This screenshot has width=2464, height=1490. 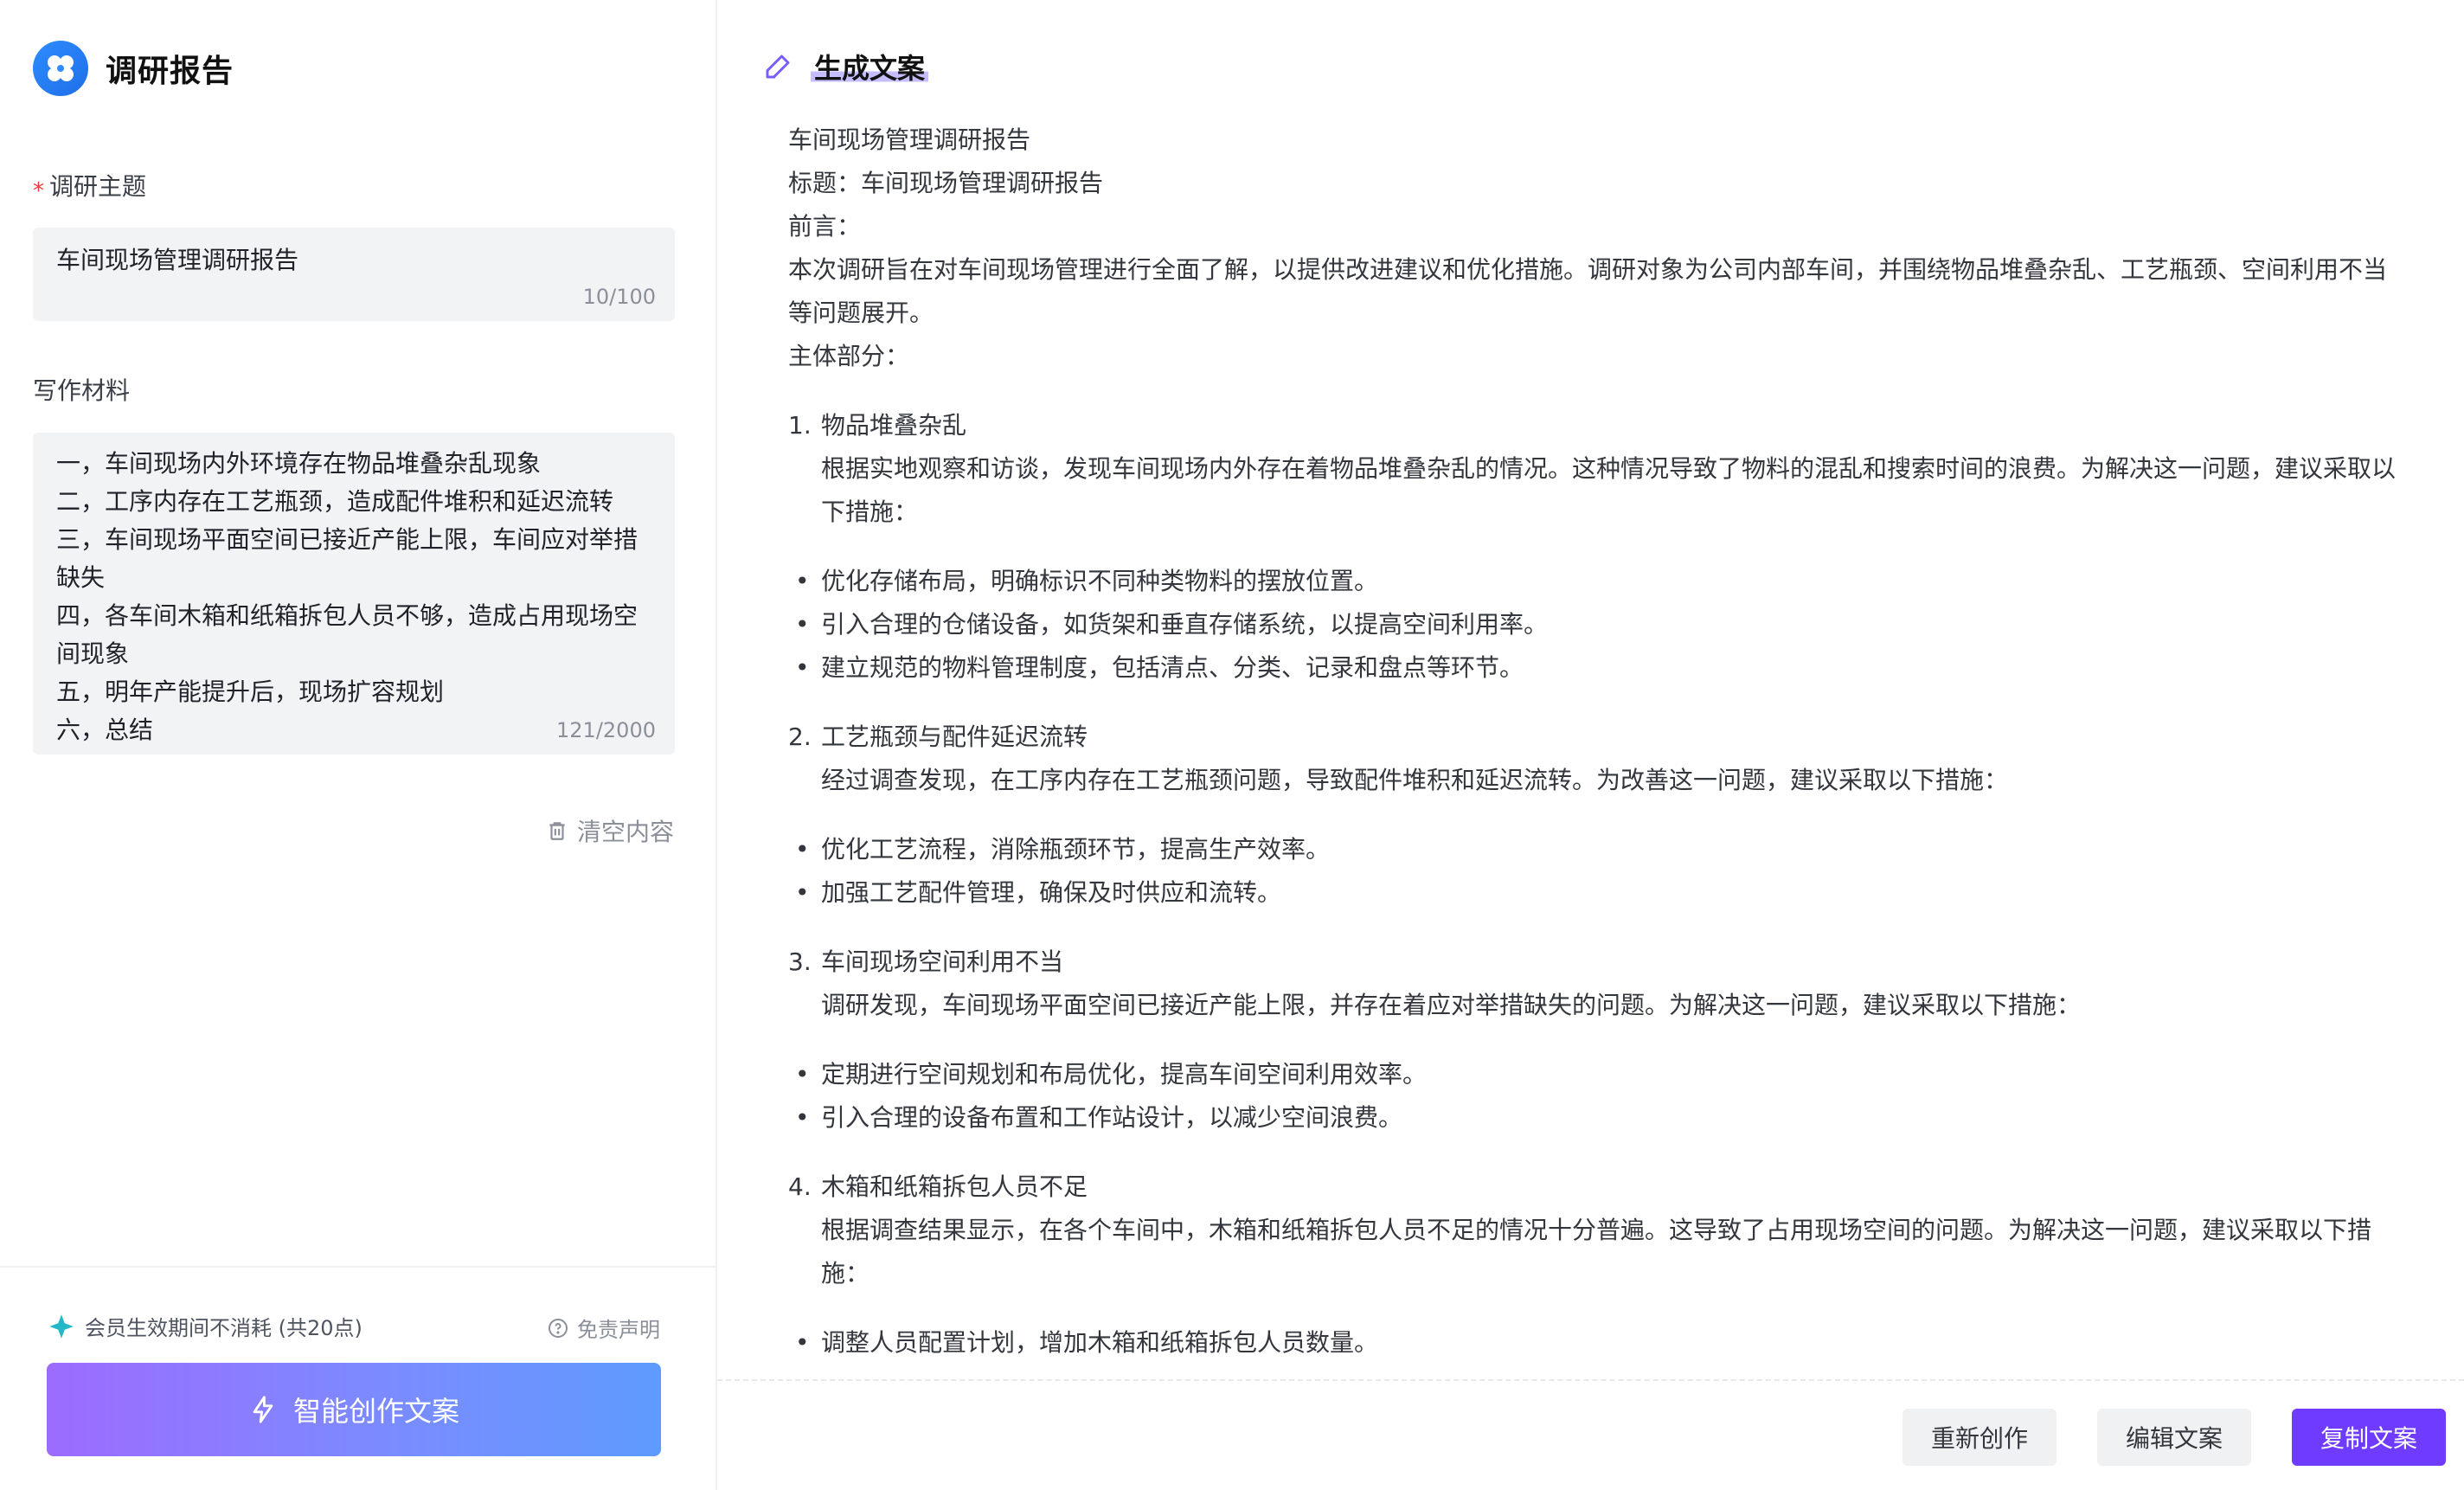 I want to click on brand: 调研报告, so click(x=133, y=69).